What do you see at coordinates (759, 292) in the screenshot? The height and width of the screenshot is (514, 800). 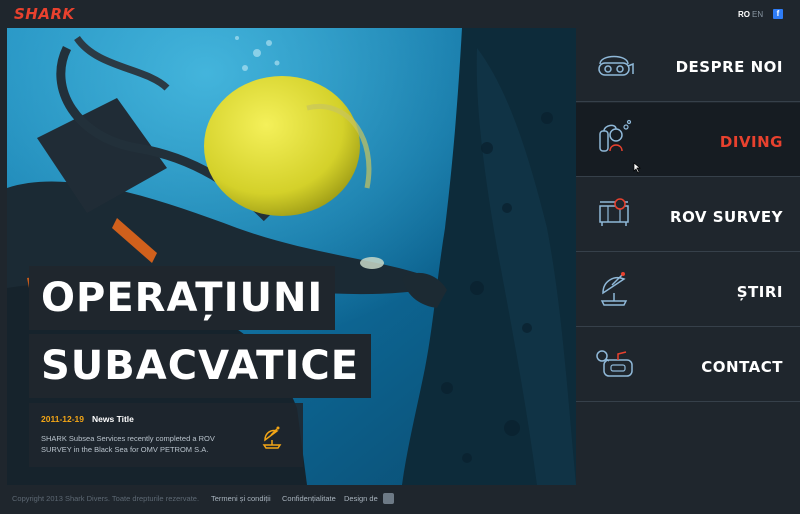 I see `menu-label-stiri: ȘTIRI` at bounding box center [759, 292].